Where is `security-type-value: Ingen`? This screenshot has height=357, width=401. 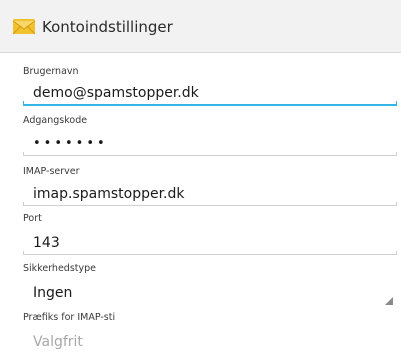
security-type-value: Ingen is located at coordinates (53, 293).